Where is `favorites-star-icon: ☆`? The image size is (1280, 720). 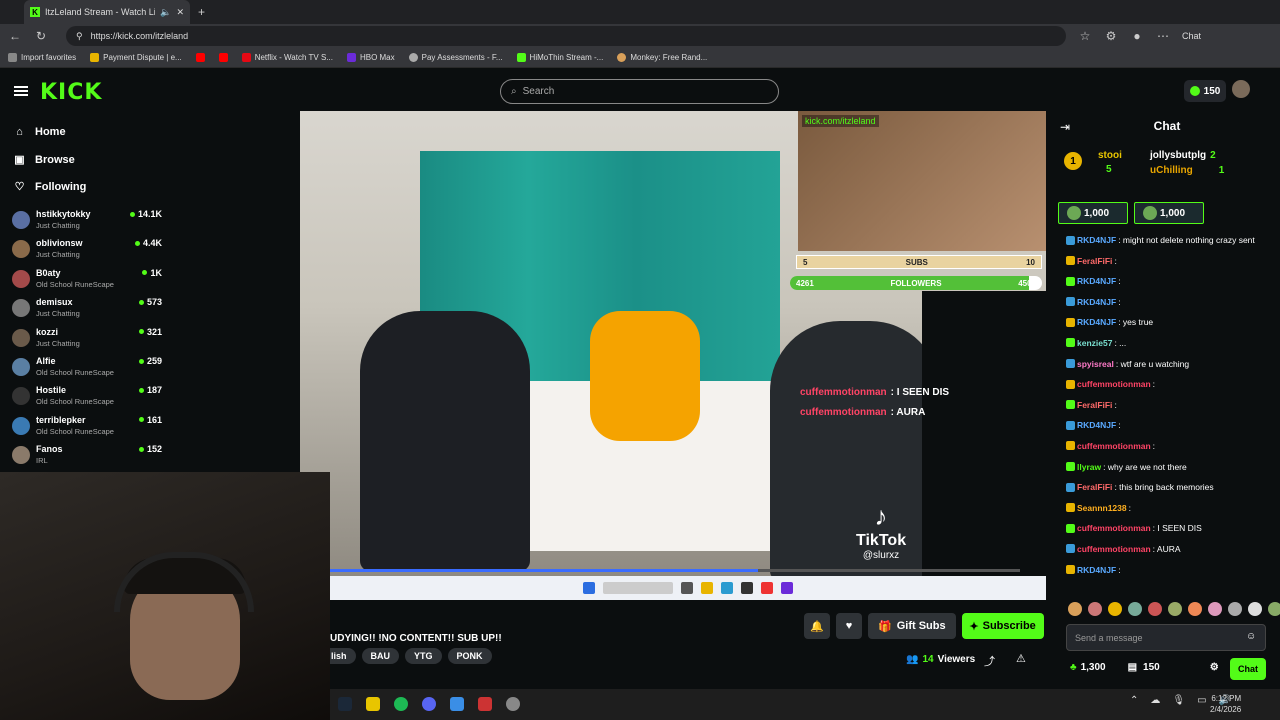 favorites-star-icon: ☆ is located at coordinates (1085, 36).